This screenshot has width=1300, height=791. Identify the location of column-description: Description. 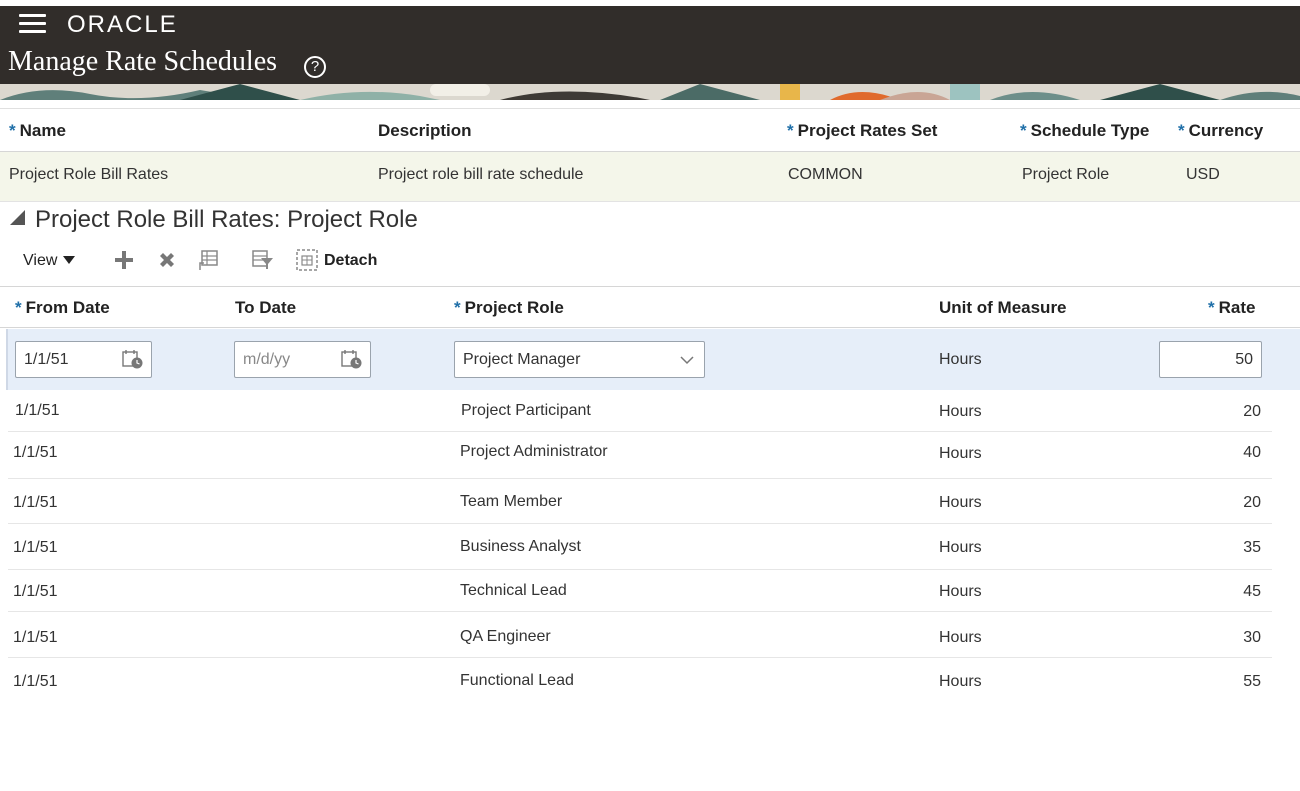
(425, 130).